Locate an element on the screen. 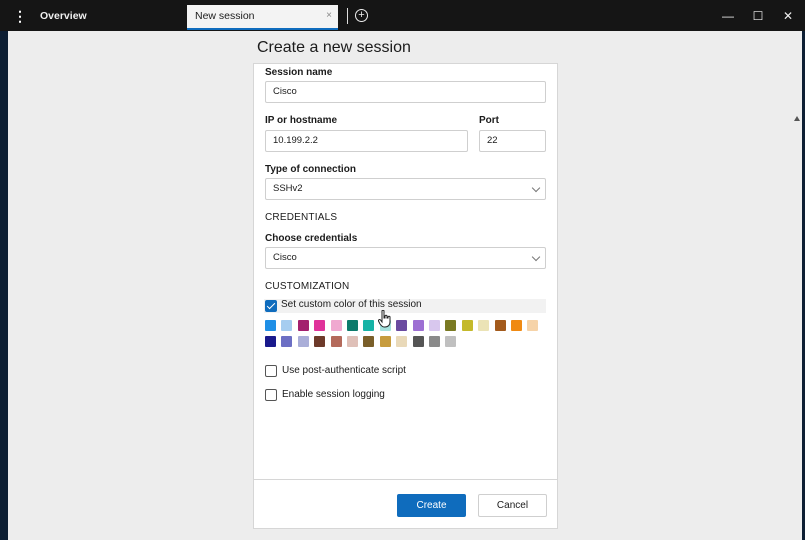 The height and width of the screenshot is (540, 805). credentials-select: Cisco is located at coordinates (405, 258).